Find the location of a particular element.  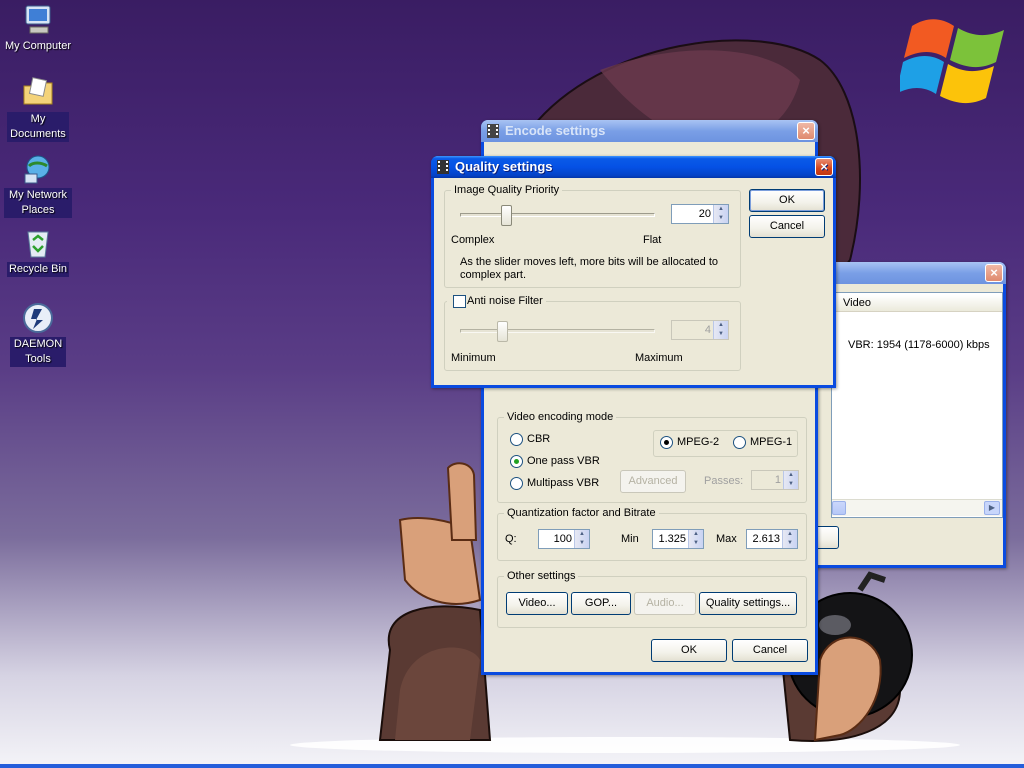

multipass-vbr-radio is located at coordinates (516, 483).